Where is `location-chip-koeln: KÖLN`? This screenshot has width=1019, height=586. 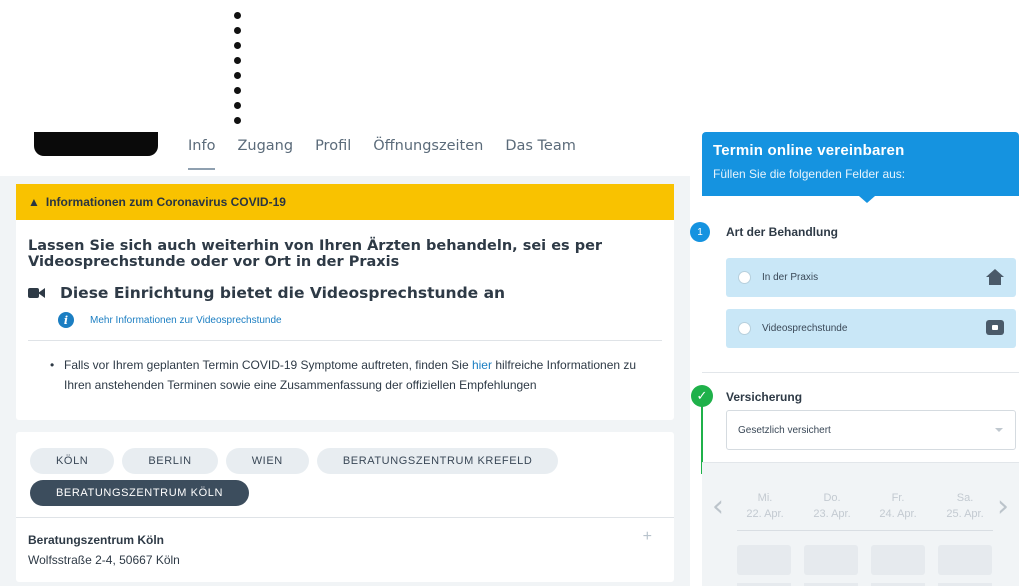 location-chip-koeln: KÖLN is located at coordinates (72, 461).